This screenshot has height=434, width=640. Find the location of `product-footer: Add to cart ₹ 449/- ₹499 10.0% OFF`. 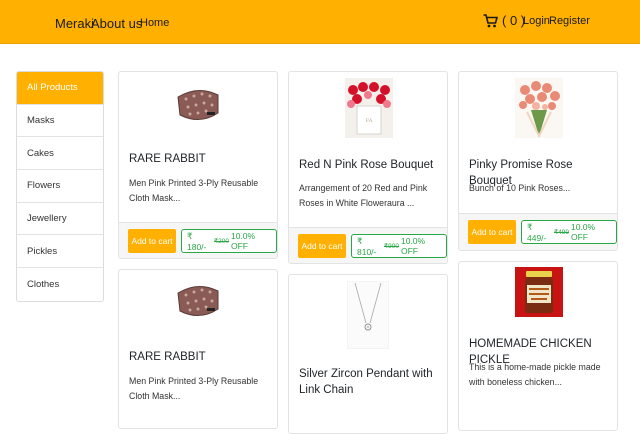

product-footer: Add to cart ₹ 449/- ₹499 10.0% OFF is located at coordinates (538, 231).